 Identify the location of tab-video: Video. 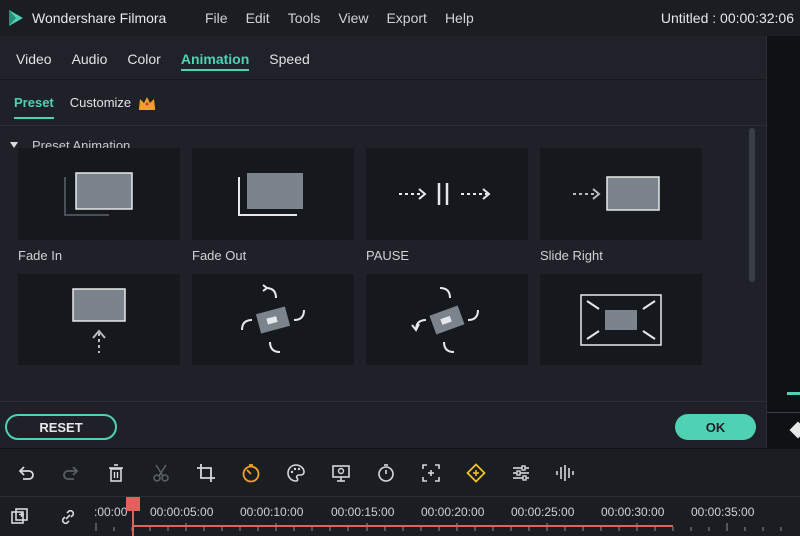
(34, 65).